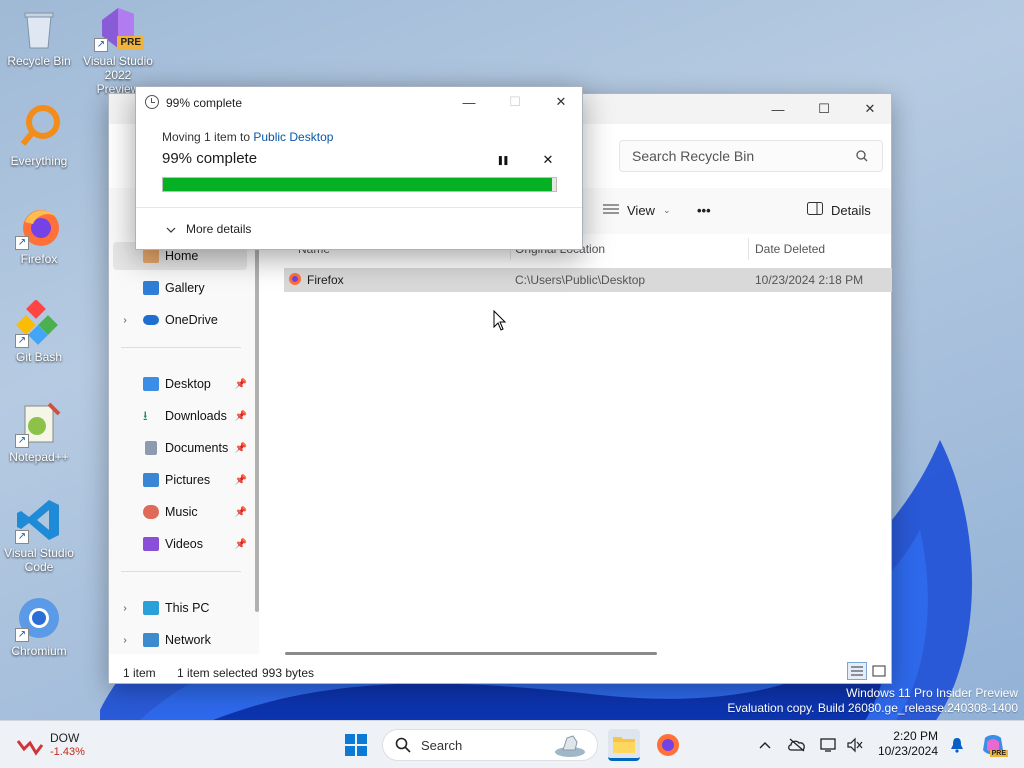 The height and width of the screenshot is (768, 1024). Describe the element at coordinates (561, 102) in the screenshot. I see `dialog-close-button: ✕` at that location.